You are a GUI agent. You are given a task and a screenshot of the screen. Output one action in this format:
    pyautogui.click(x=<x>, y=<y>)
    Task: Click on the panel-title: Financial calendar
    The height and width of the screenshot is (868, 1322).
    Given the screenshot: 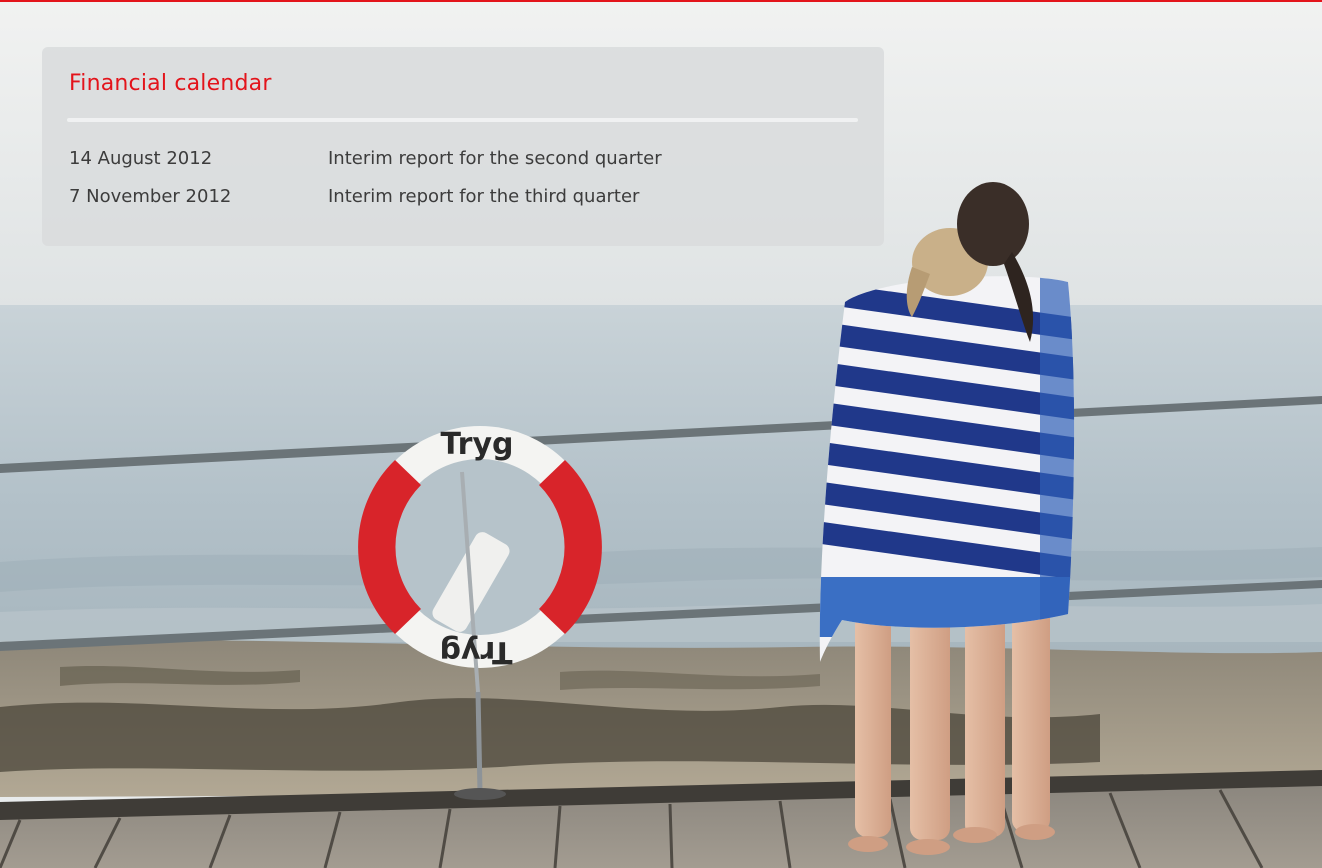 What is the action you would take?
    pyautogui.click(x=170, y=83)
    